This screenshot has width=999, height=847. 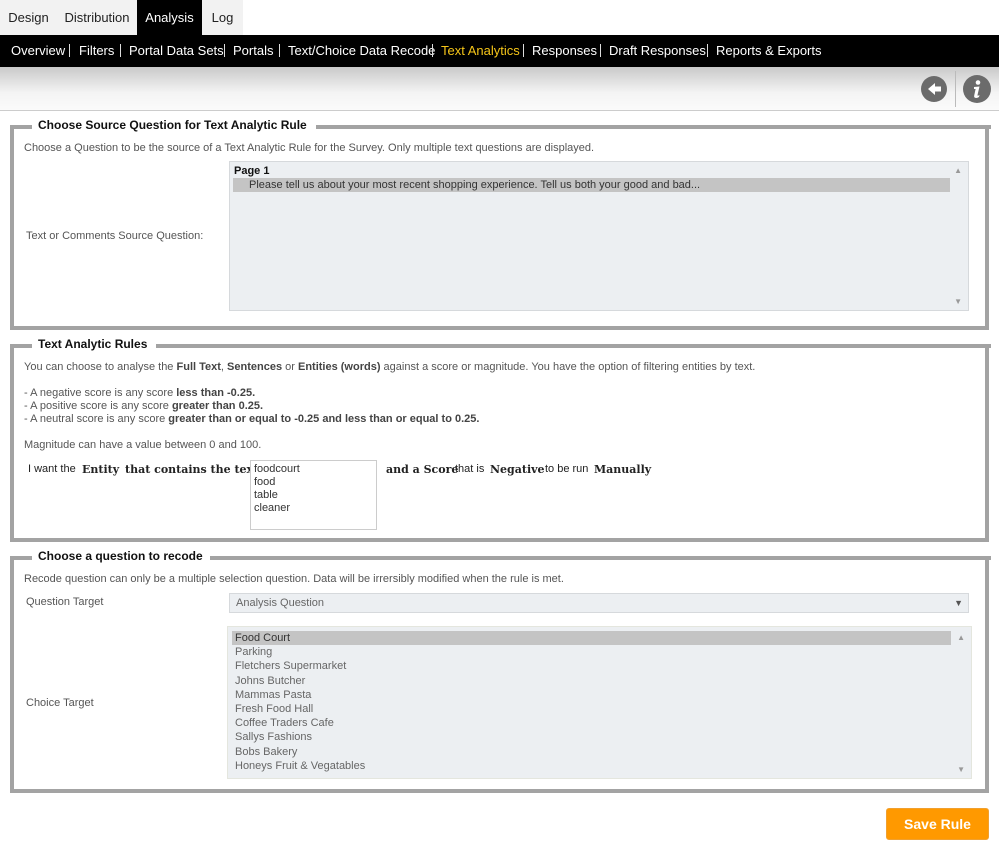 What do you see at coordinates (769, 51) in the screenshot?
I see `subnav-reports-exports: Reports & Exports` at bounding box center [769, 51].